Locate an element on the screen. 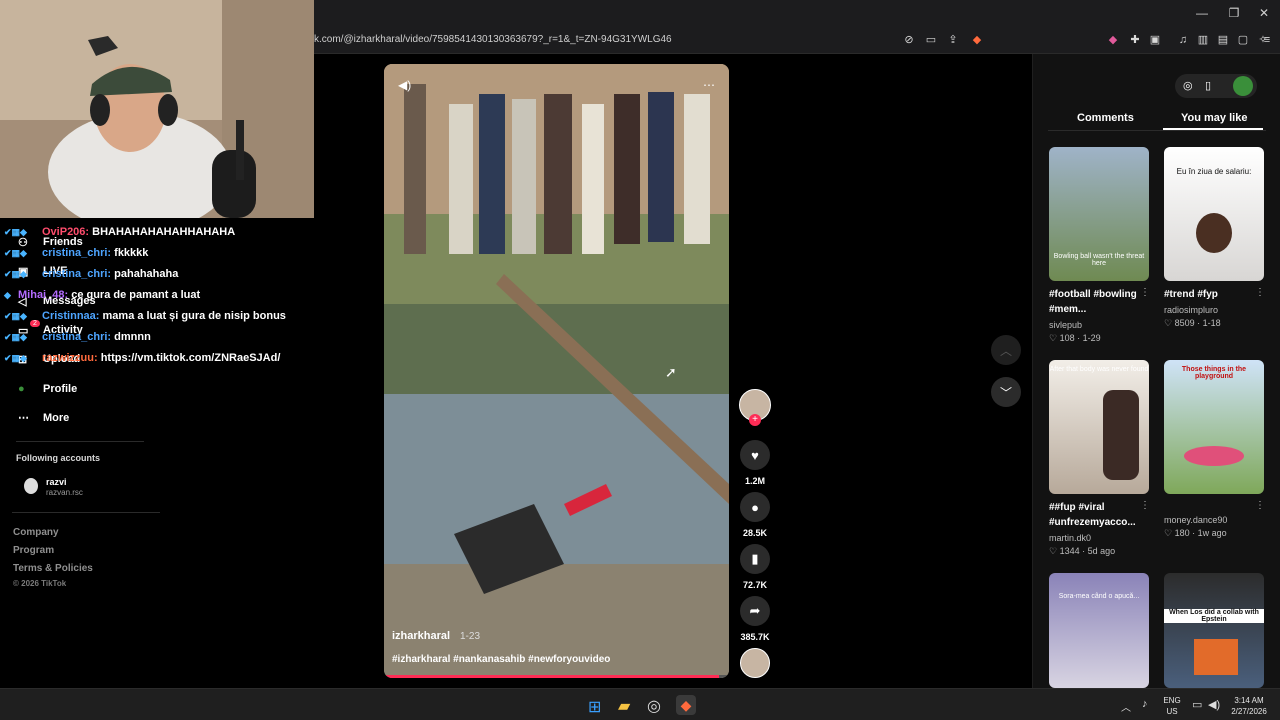  card-date: 1-18 is located at coordinates (1211, 323).